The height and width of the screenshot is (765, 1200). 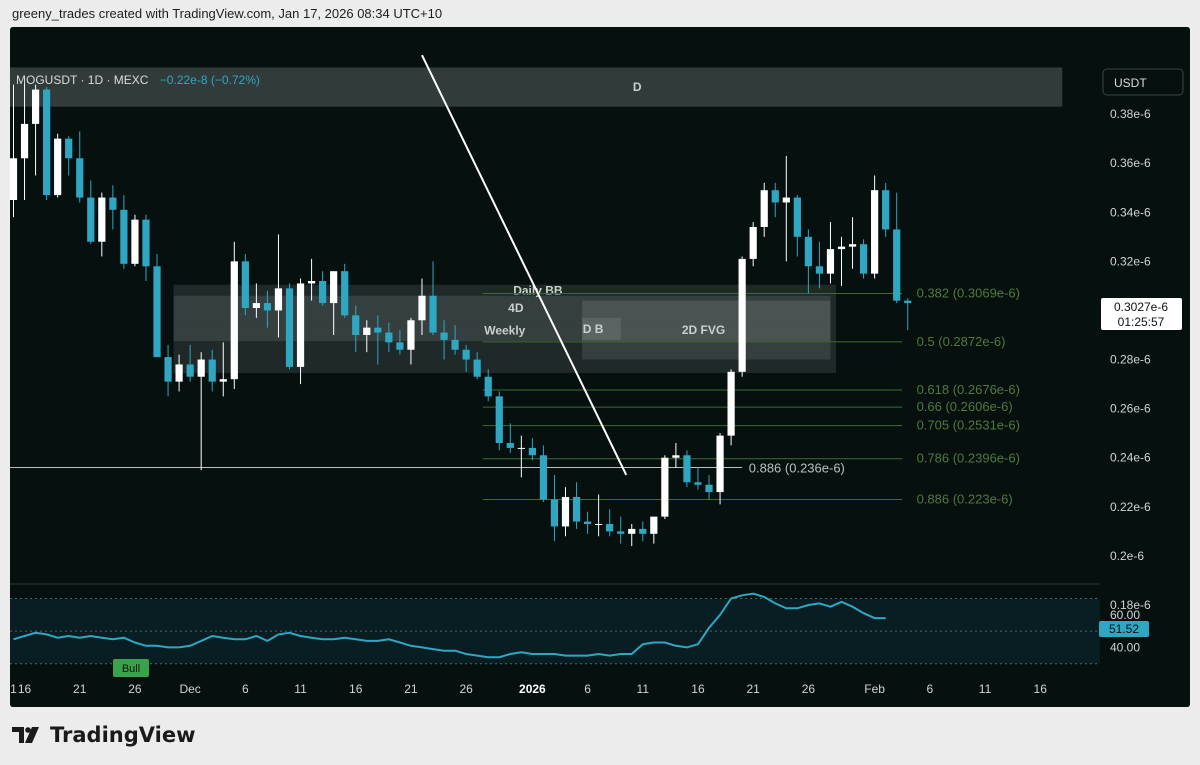 I want to click on price-tick: 0.38e-6, so click(x=1130, y=114).